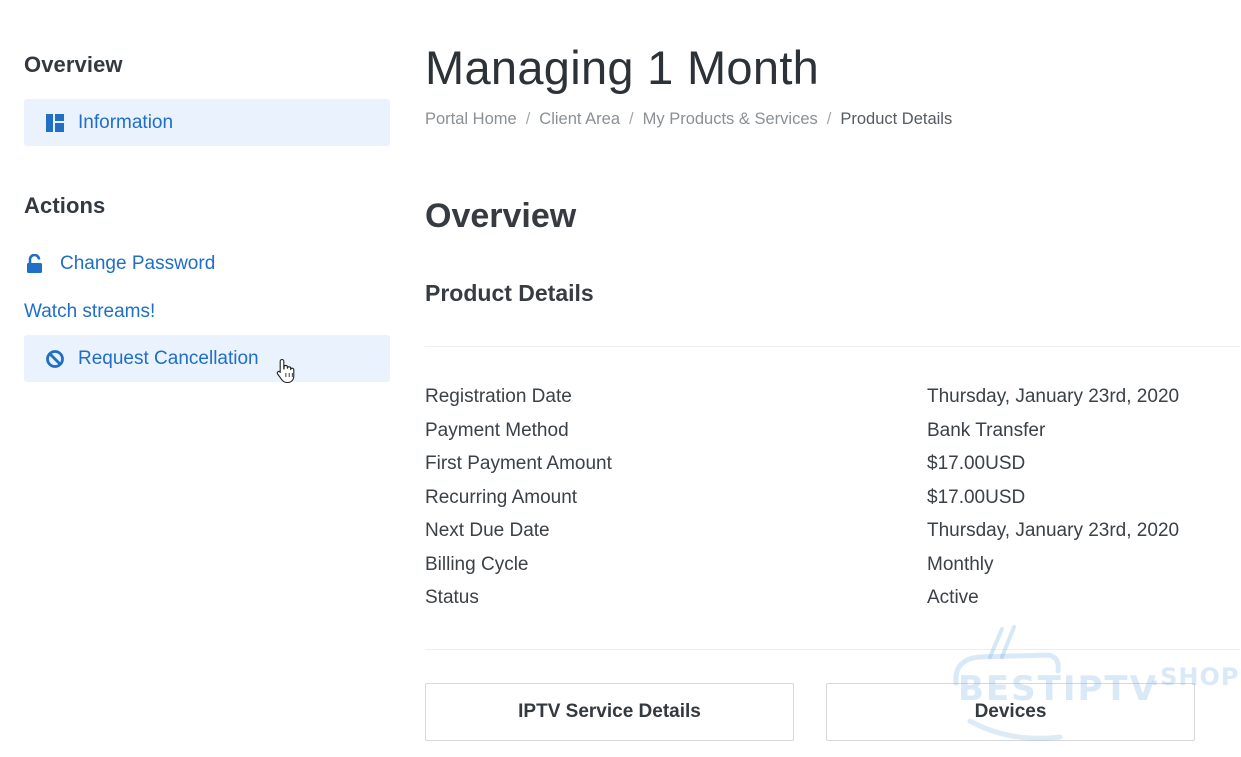  I want to click on product-details-title: Product Details, so click(509, 293).